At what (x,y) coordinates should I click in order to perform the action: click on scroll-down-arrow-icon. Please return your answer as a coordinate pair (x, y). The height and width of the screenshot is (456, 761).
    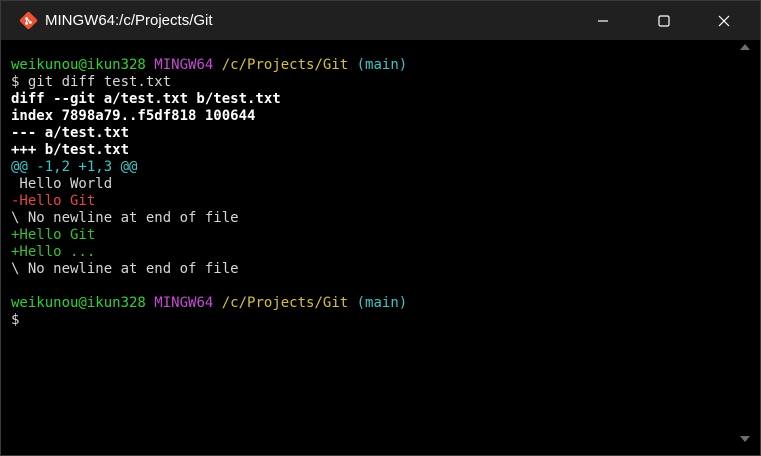
    Looking at the image, I should click on (745, 439).